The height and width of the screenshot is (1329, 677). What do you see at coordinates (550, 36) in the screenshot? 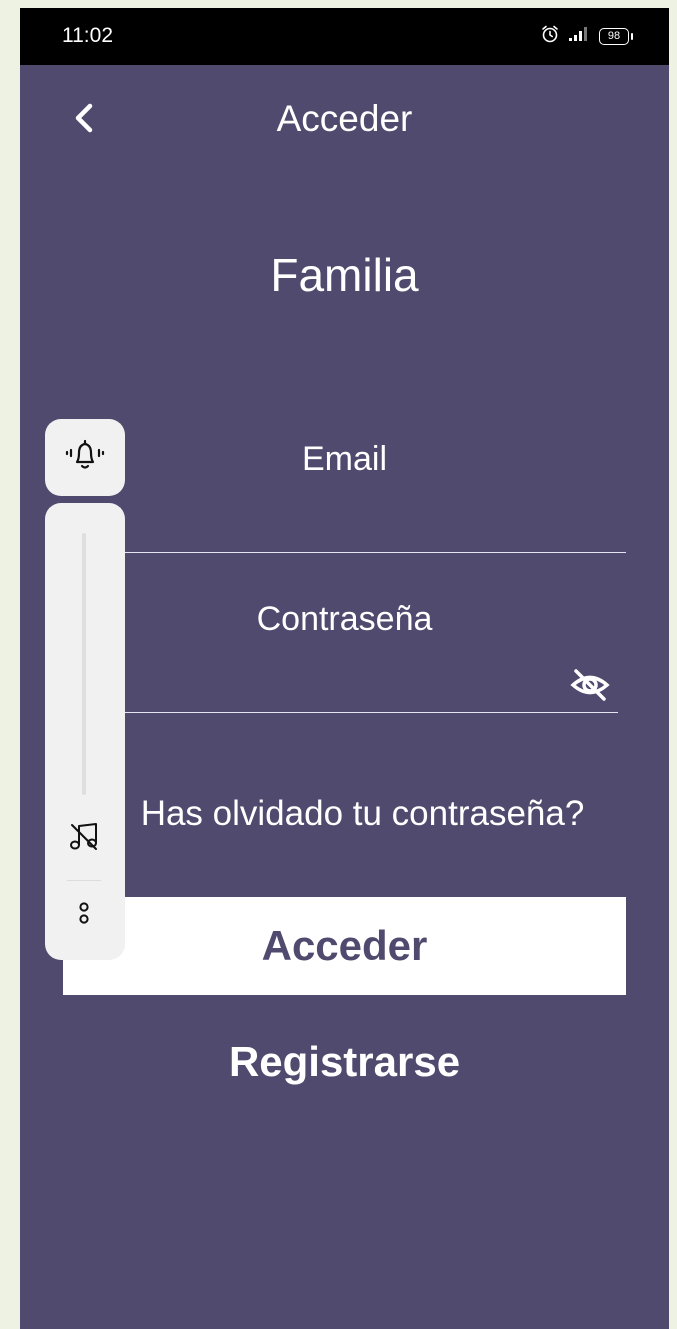
I see `alarm-clock-icon` at bounding box center [550, 36].